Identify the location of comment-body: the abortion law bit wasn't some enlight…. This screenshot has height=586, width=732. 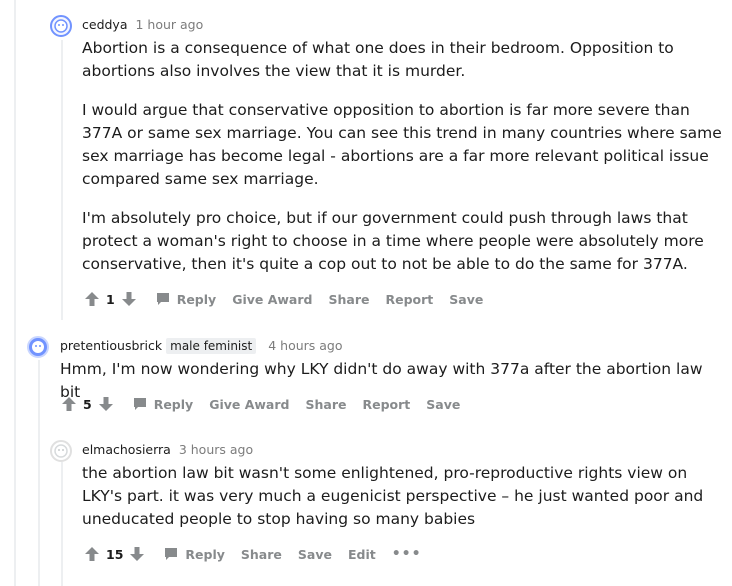
(402, 496).